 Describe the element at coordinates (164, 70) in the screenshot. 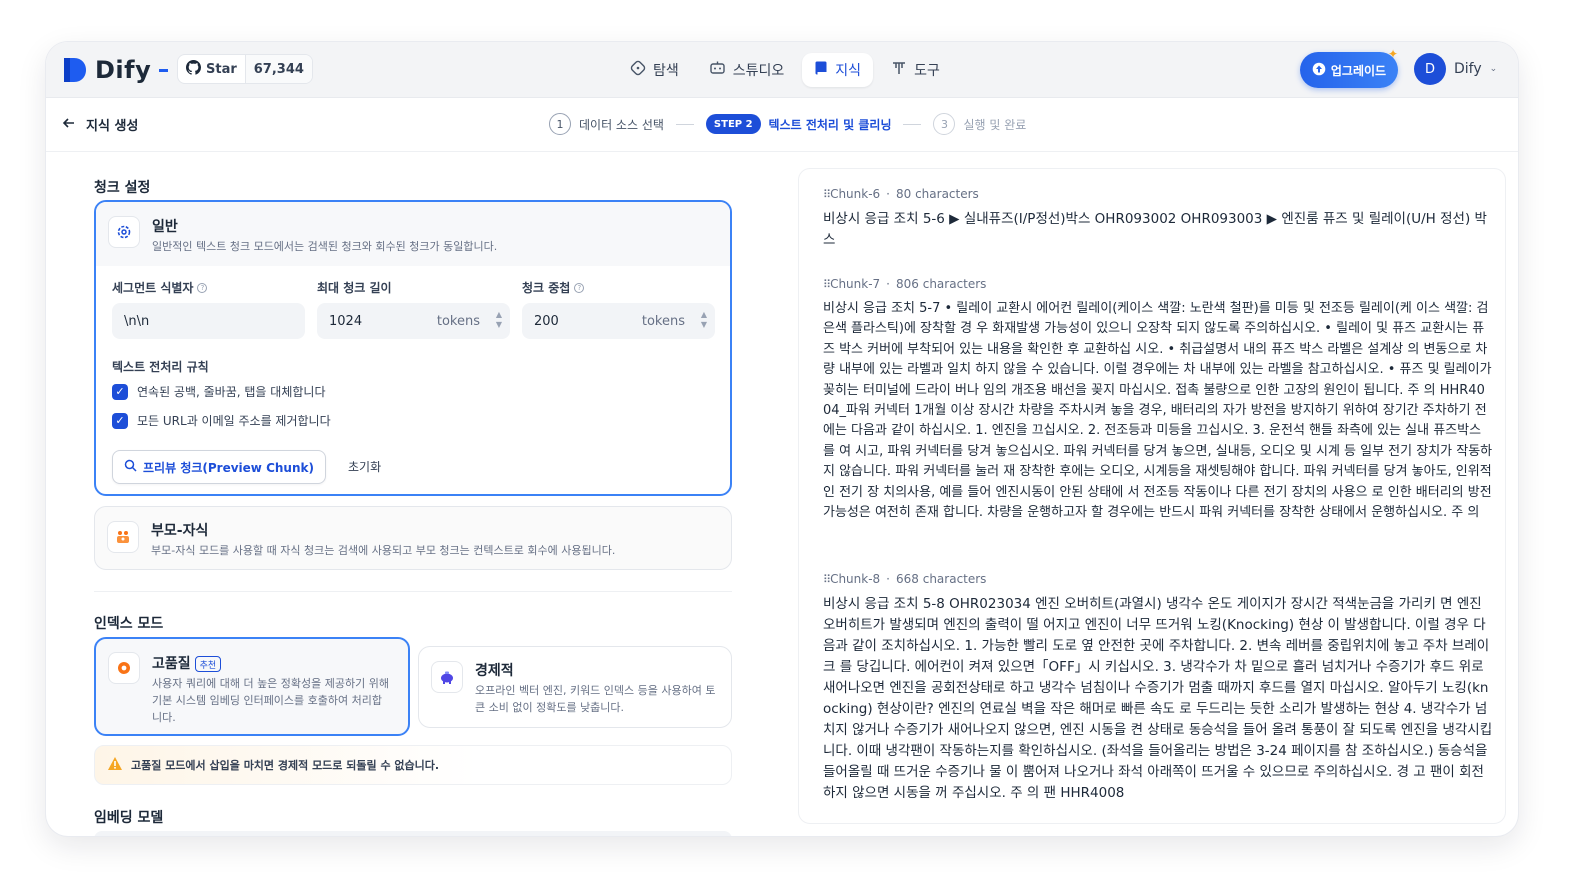

I see `logo-underscore` at that location.